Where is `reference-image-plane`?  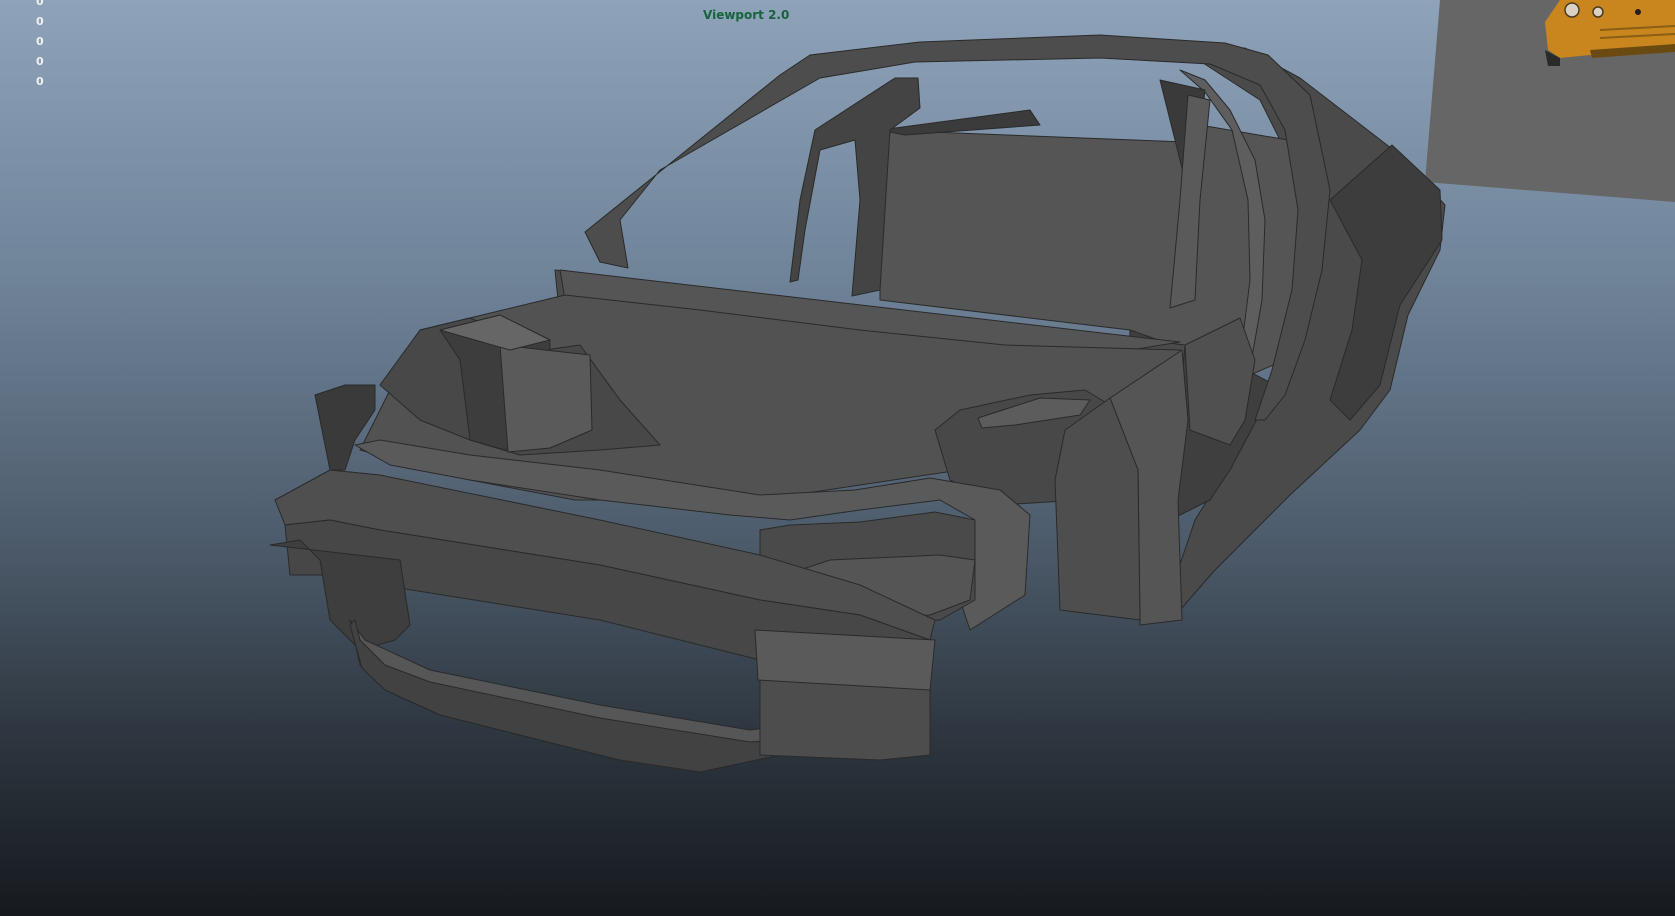
reference-image-plane is located at coordinates (1550, 101).